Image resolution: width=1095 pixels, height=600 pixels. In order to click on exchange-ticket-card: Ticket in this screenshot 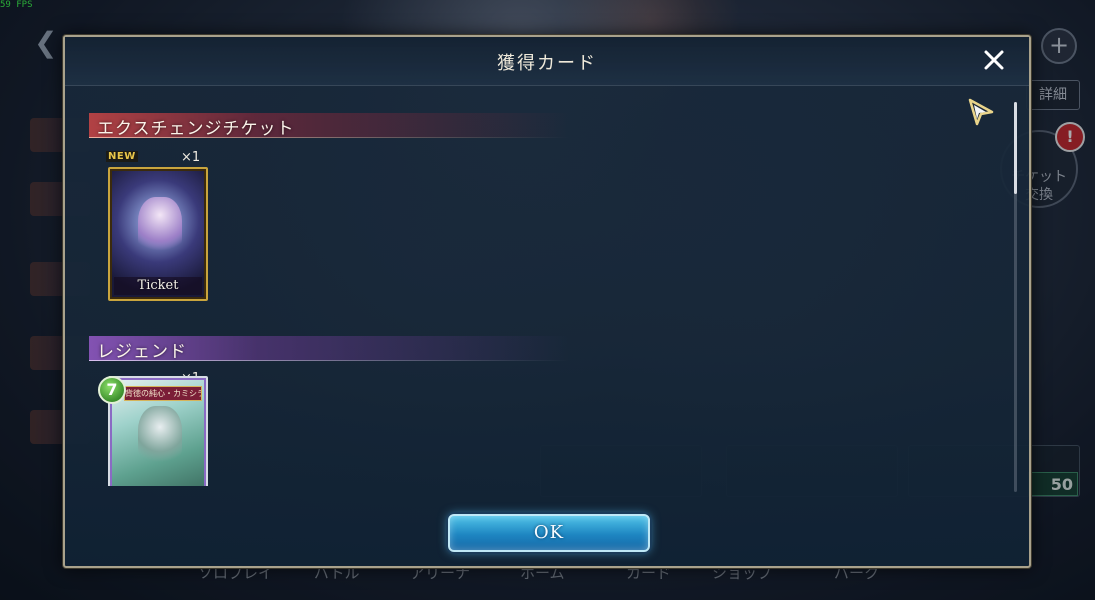, I will do `click(158, 234)`.